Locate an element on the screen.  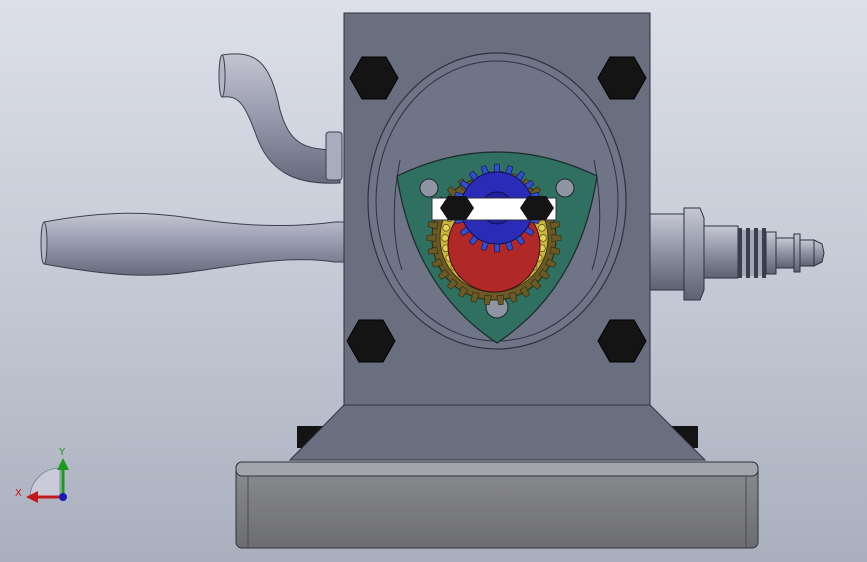
triad-z-axis-icon is located at coordinates (63, 497).